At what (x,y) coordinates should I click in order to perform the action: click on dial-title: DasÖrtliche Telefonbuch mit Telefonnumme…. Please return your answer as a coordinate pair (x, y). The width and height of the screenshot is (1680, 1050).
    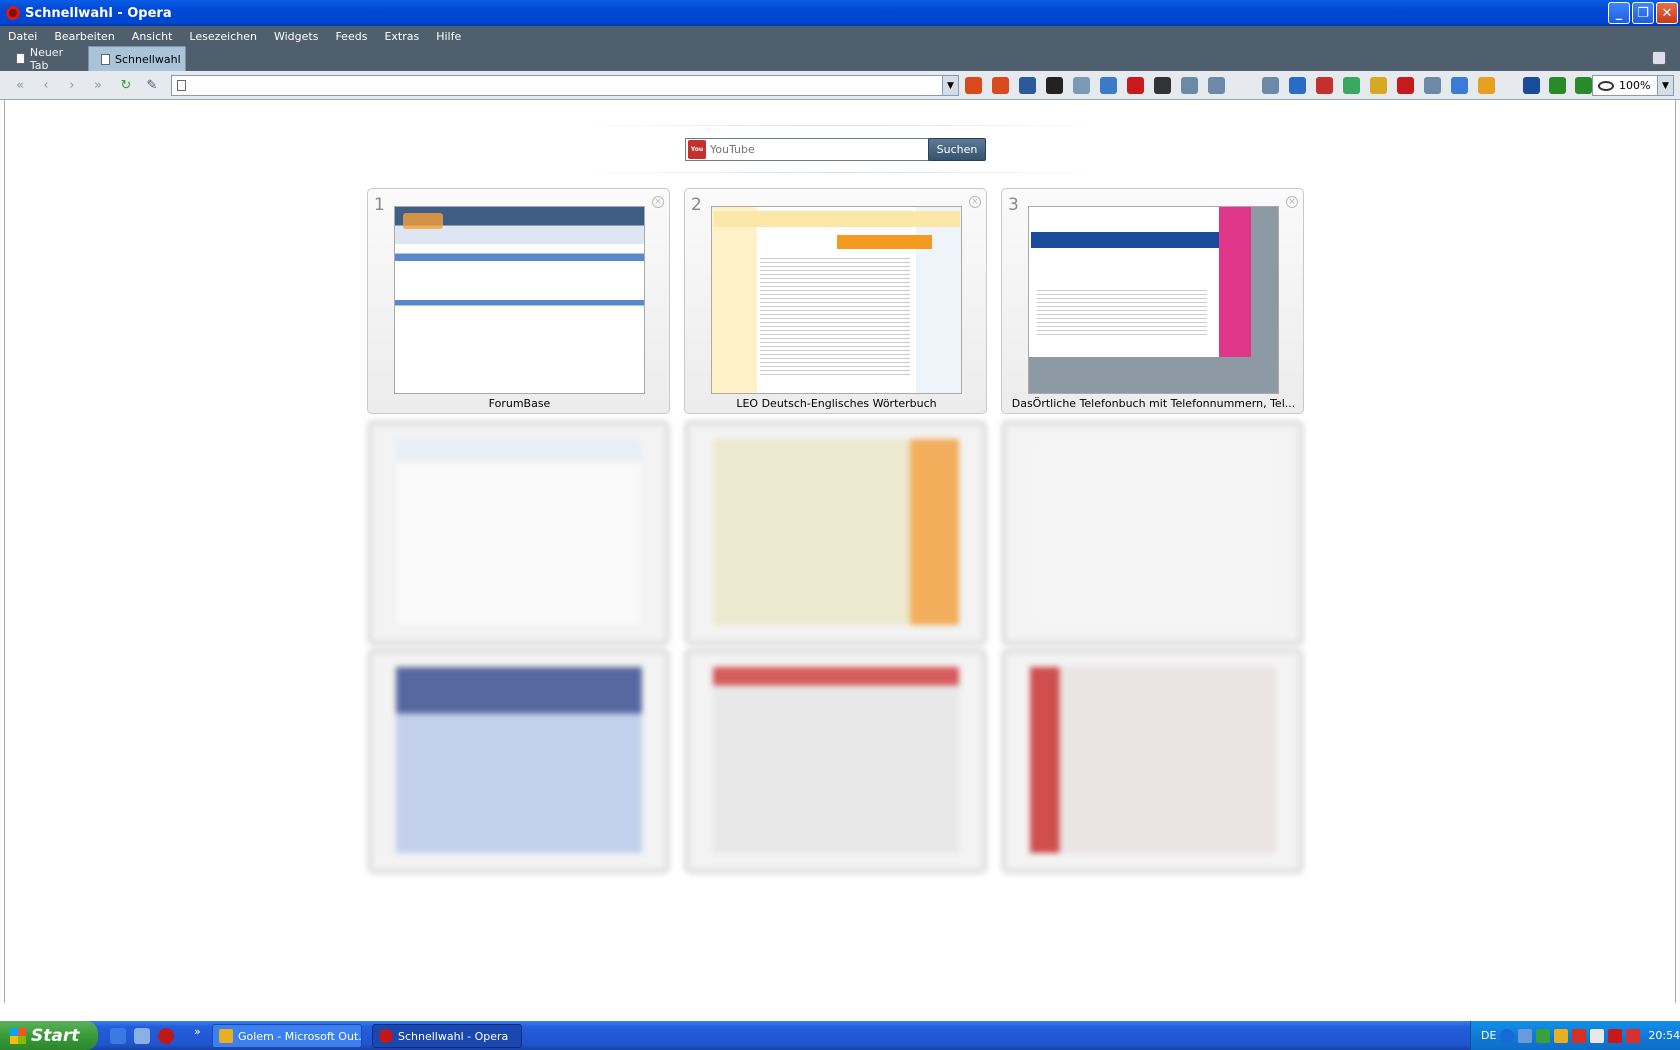
    Looking at the image, I should click on (1153, 403).